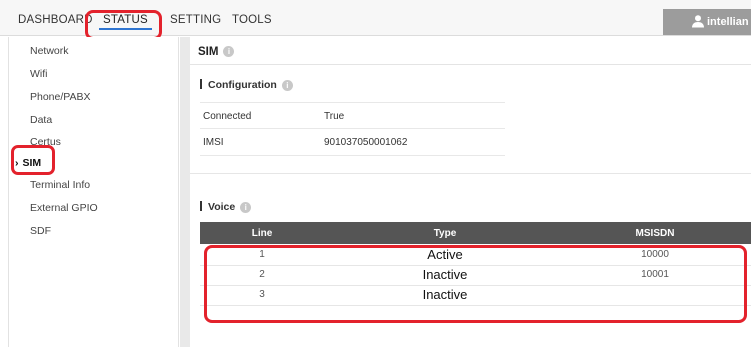 The height and width of the screenshot is (347, 751). I want to click on page-title: SIM i, so click(216, 52).